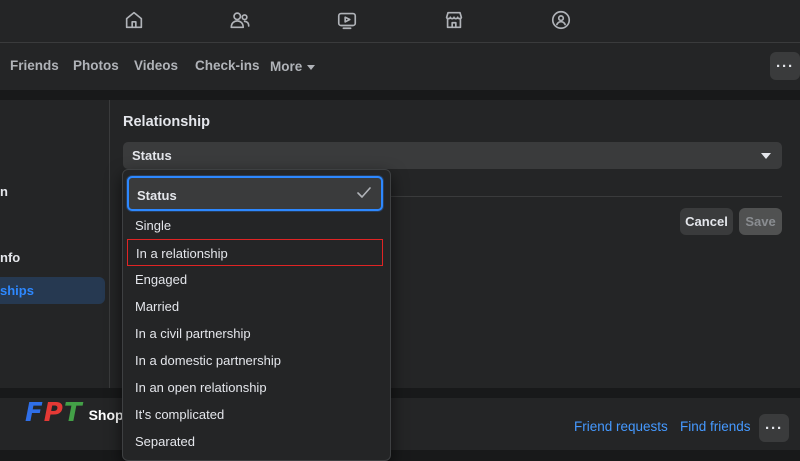 The height and width of the screenshot is (461, 800). What do you see at coordinates (52, 290) in the screenshot?
I see `sidebar-item-relationships: ships` at bounding box center [52, 290].